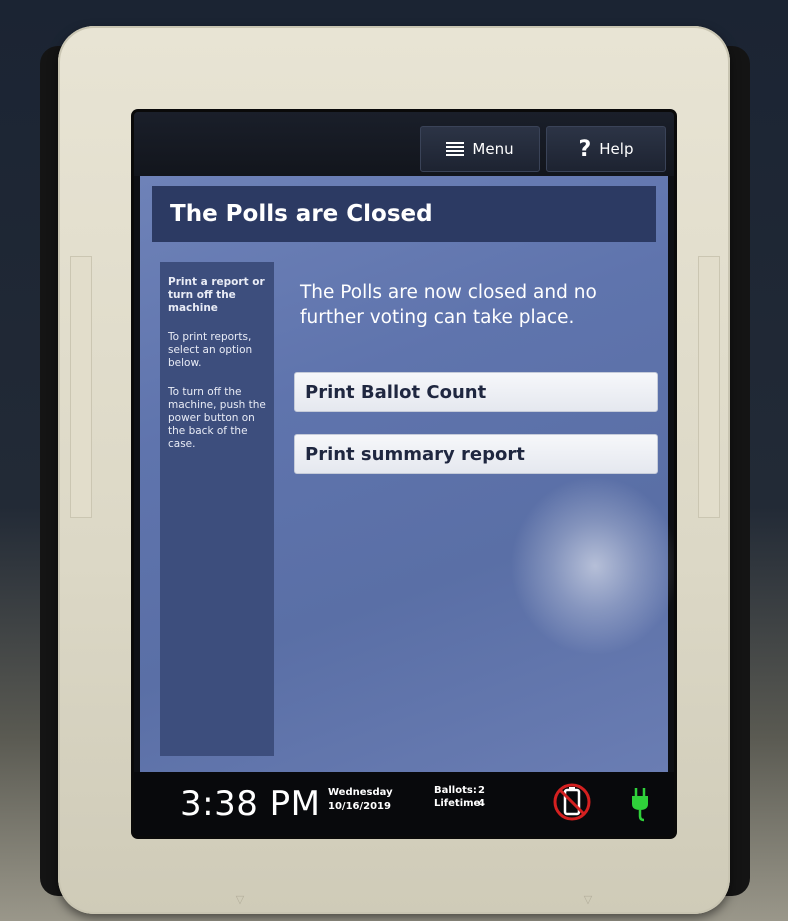  What do you see at coordinates (216, 295) in the screenshot?
I see `sidebar-heading: Print a report or turn off the machine` at bounding box center [216, 295].